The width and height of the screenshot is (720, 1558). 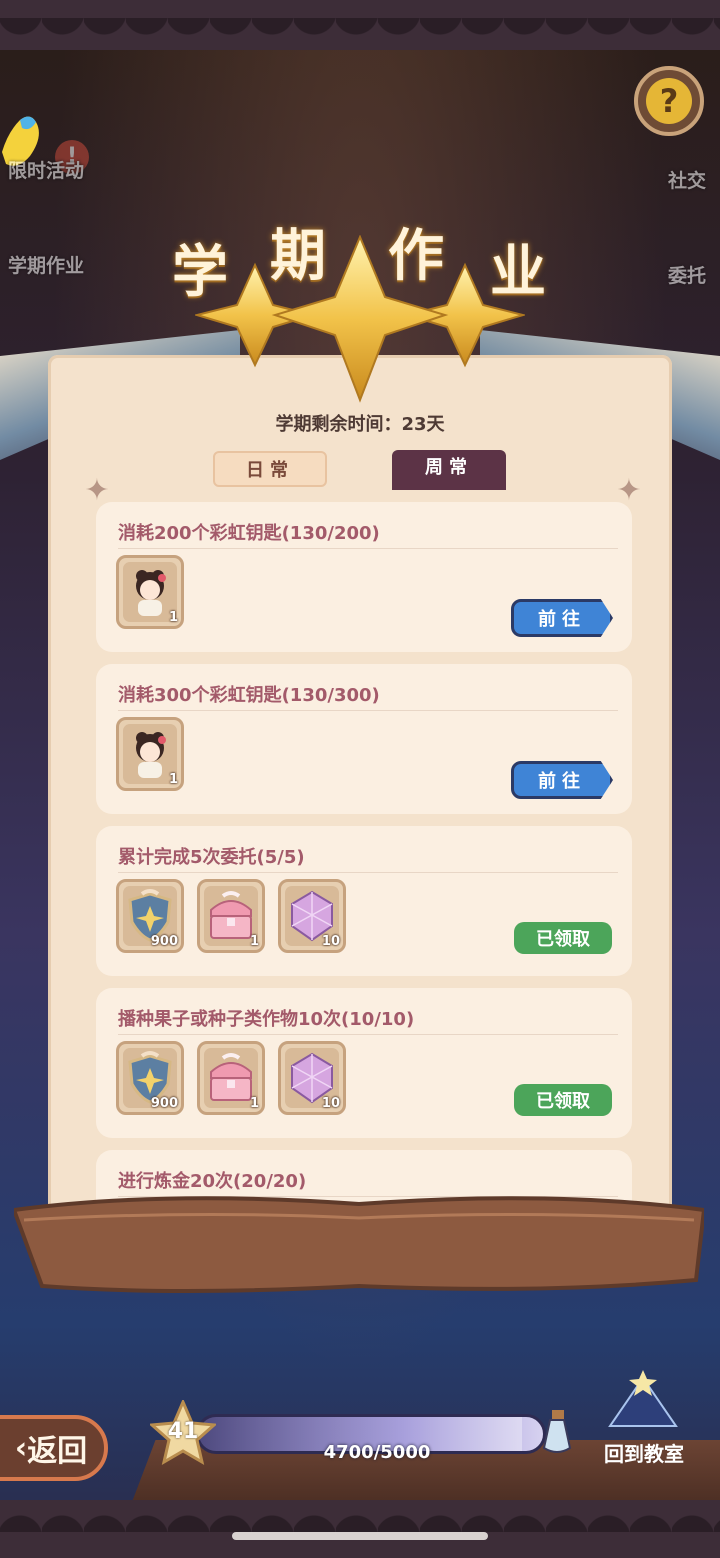 I want to click on task-card: 消耗300个彩虹钥匙(130/300) 1 前往, so click(x=364, y=739).